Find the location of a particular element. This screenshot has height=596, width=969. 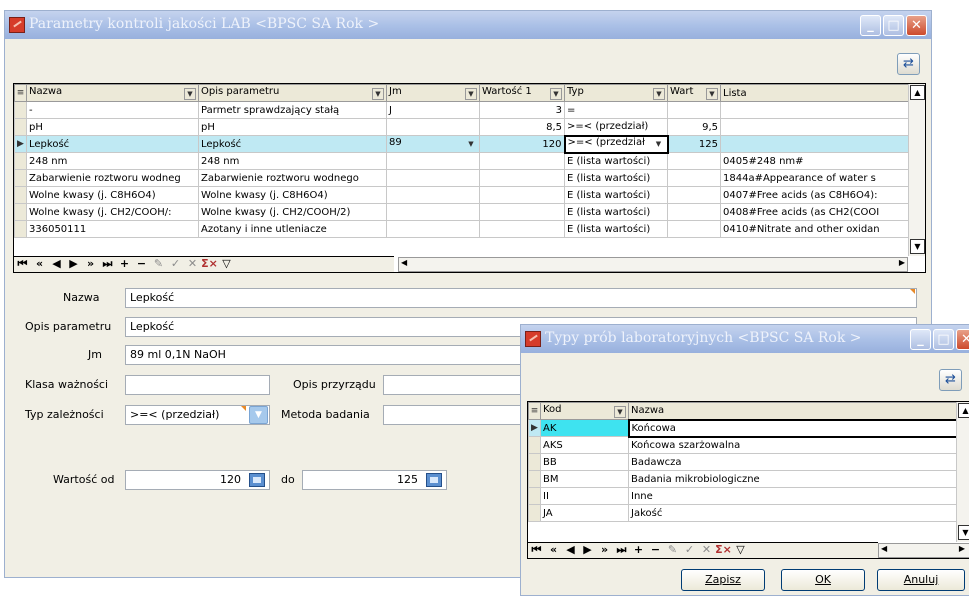

dialog-vertical-scrollbar: ▲ ▼ is located at coordinates (962, 472).